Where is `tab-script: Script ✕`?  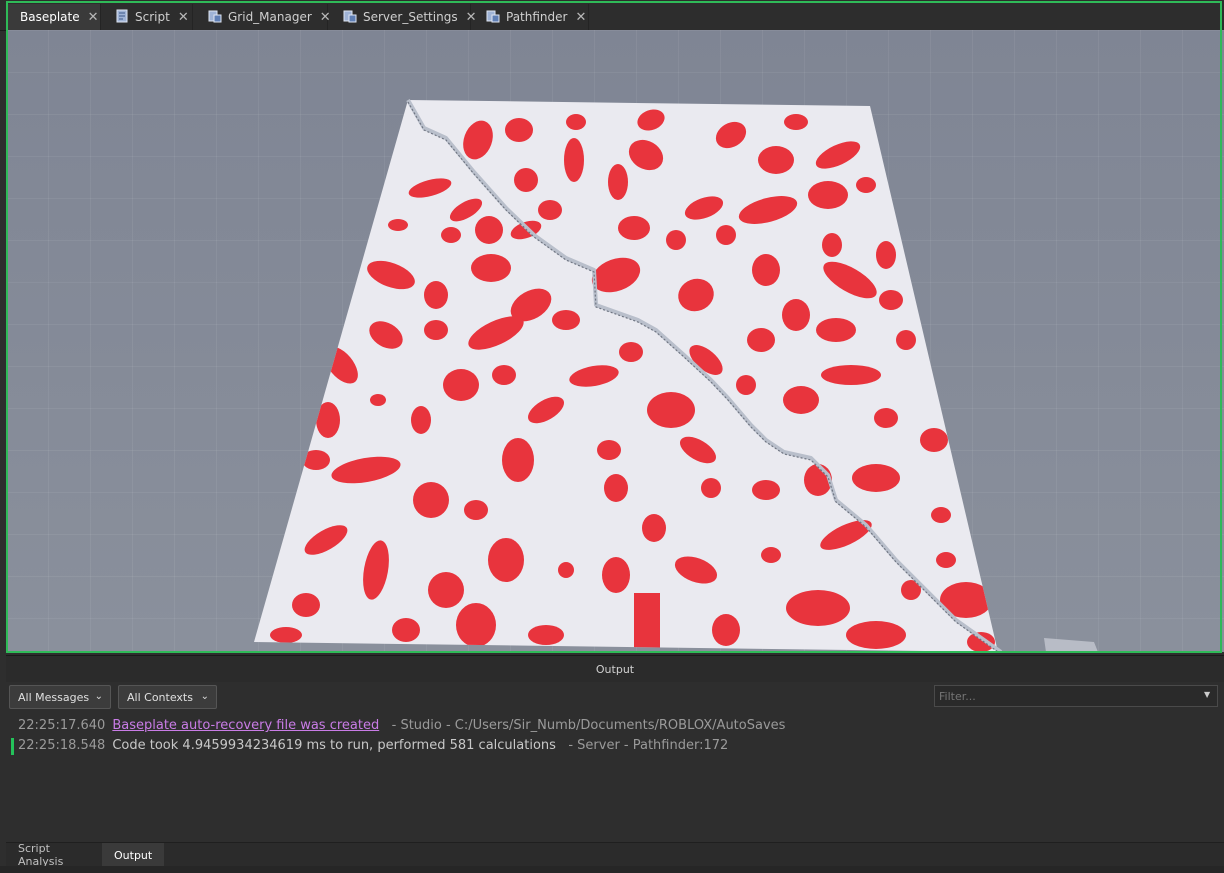 tab-script: Script ✕ is located at coordinates (148, 17).